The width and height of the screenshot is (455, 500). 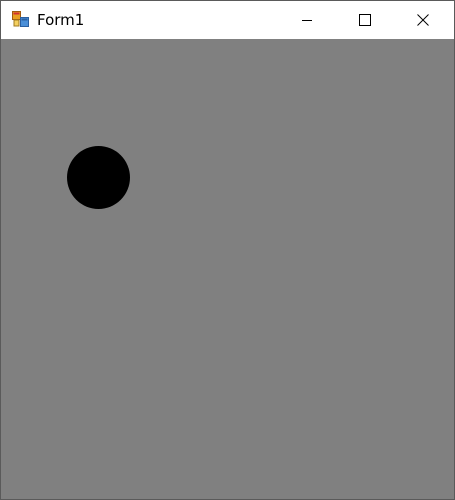 I want to click on black-circle, so click(x=98, y=177).